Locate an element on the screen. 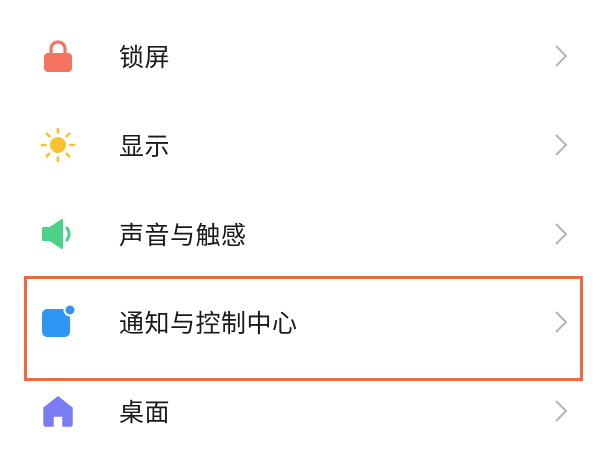 This screenshot has height=450, width=600. settings-item-label: 通知与控制中心 is located at coordinates (208, 323).